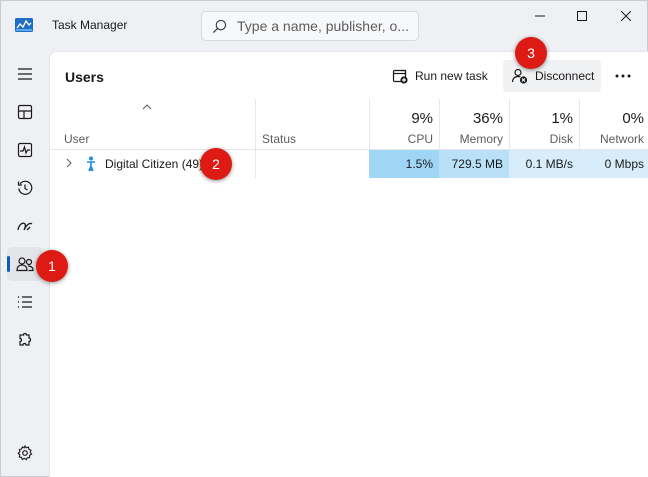 The image size is (648, 477). What do you see at coordinates (481, 139) in the screenshot?
I see `memory-column-label: Memory` at bounding box center [481, 139].